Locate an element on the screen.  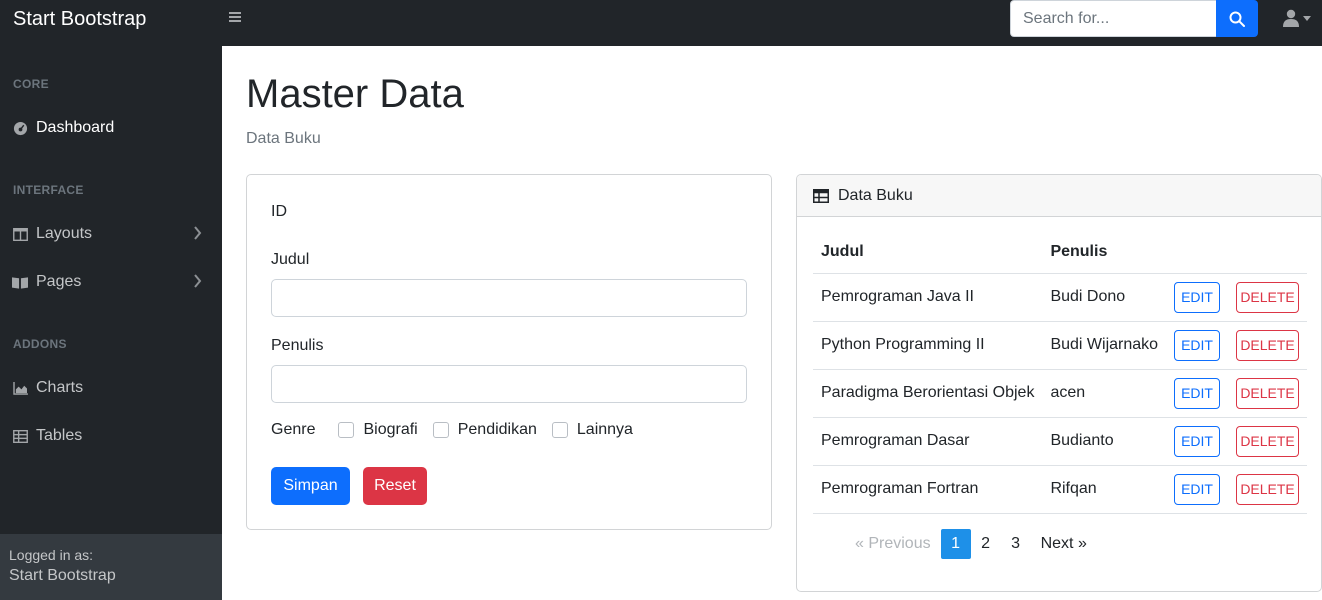
page-title: Master Data is located at coordinates (355, 94).